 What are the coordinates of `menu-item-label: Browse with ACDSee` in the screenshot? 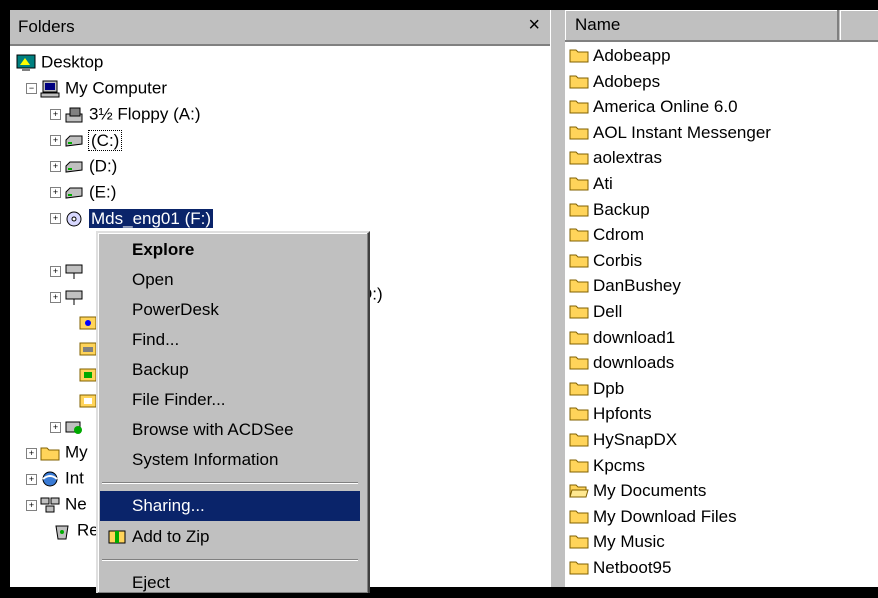 It's located at (213, 429).